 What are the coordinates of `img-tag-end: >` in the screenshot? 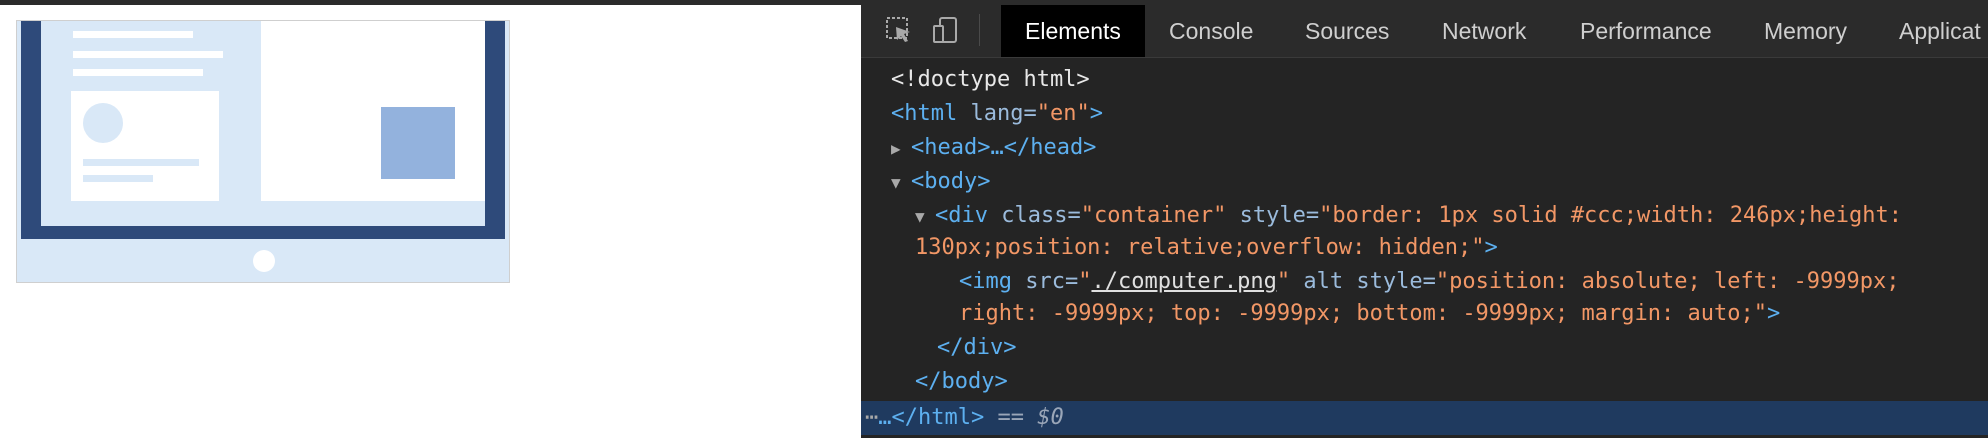 It's located at (1773, 313).